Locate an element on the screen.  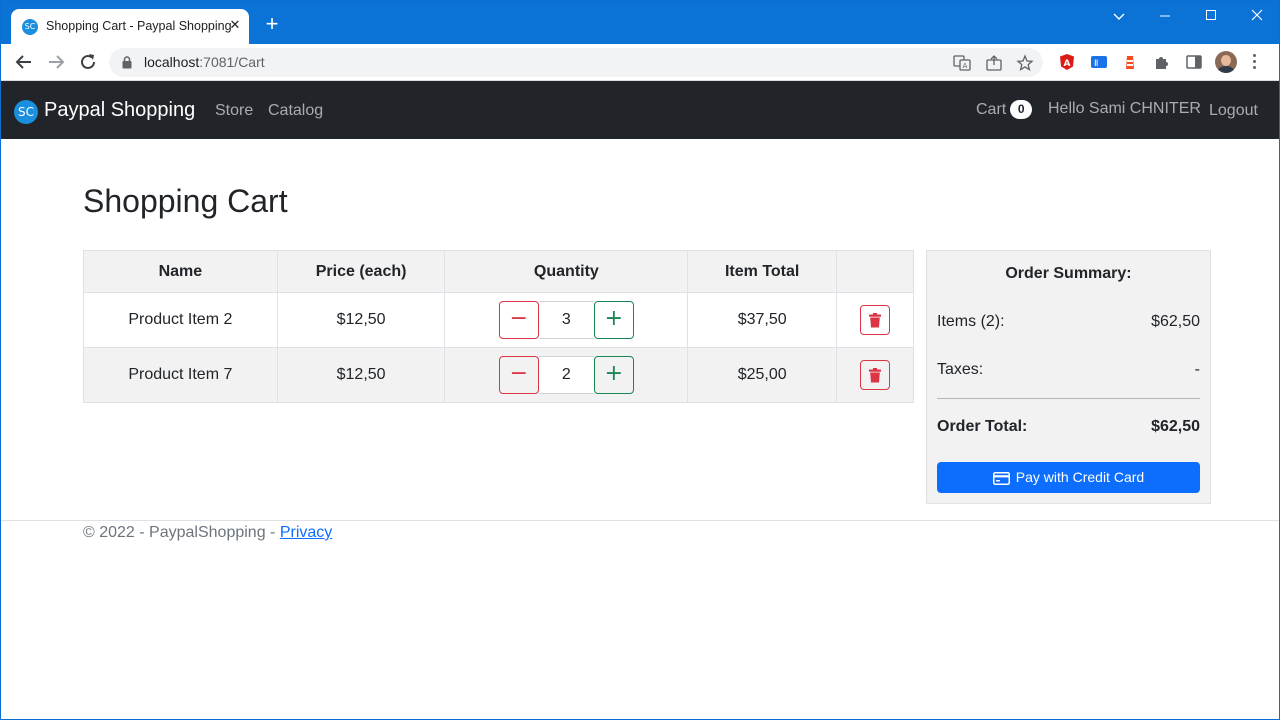
cart-label: Cart is located at coordinates (991, 109).